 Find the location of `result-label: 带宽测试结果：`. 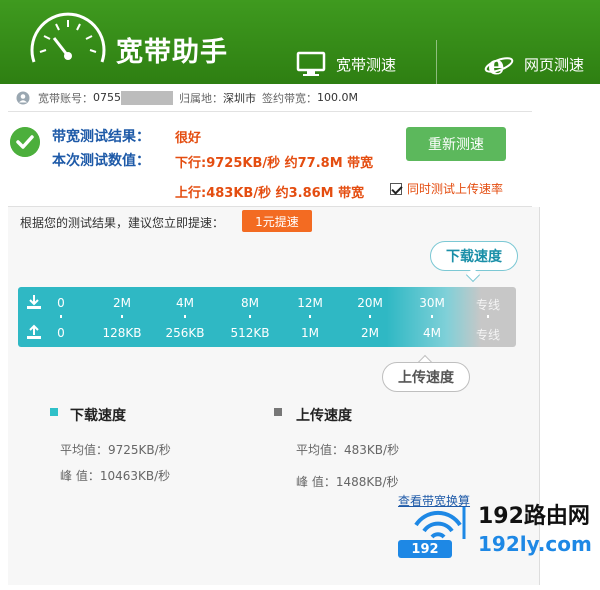

result-label: 带宽测试结果： is located at coordinates (101, 137).